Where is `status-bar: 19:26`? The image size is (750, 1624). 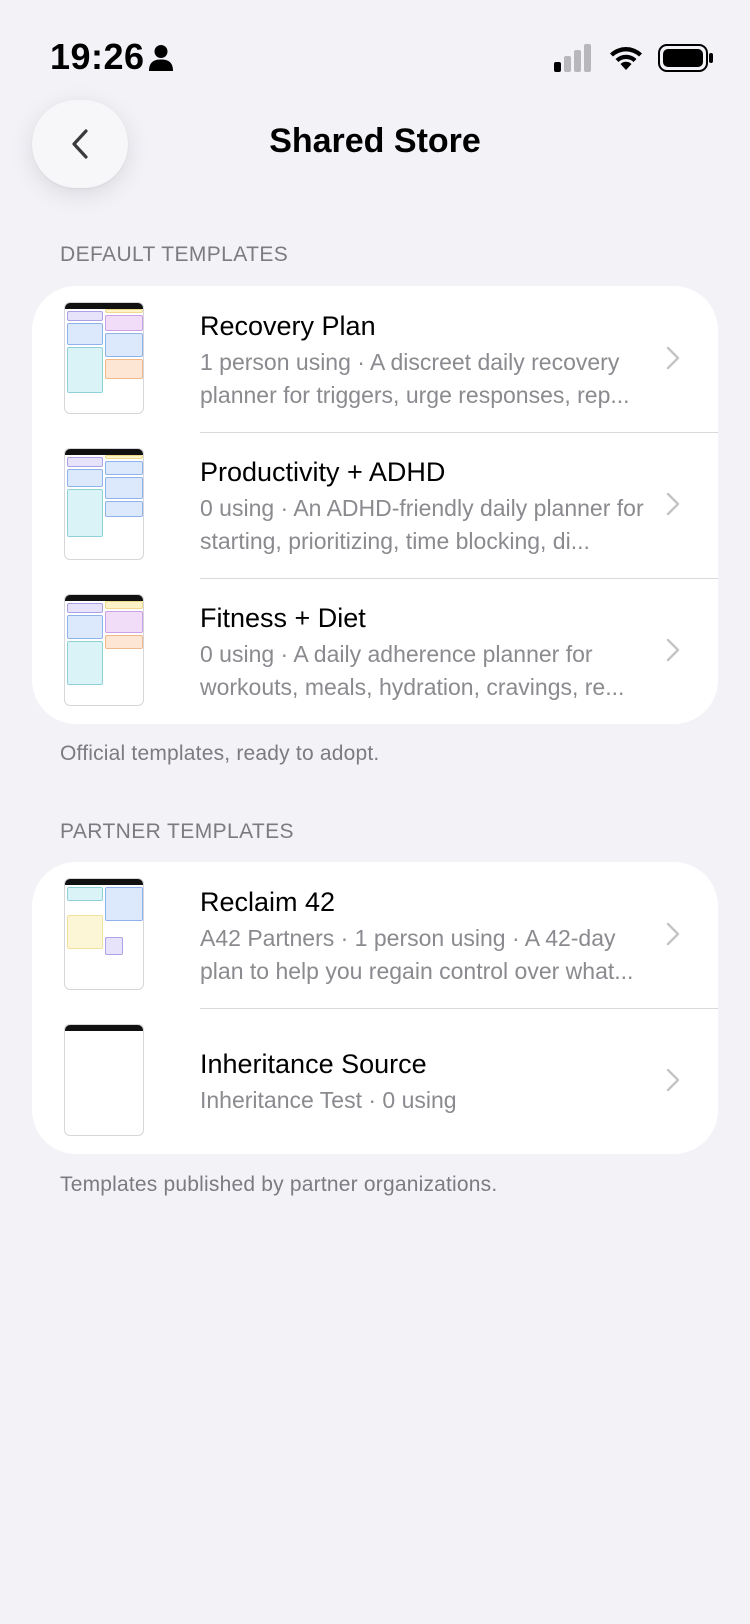
status-bar: 19:26 is located at coordinates (375, 50).